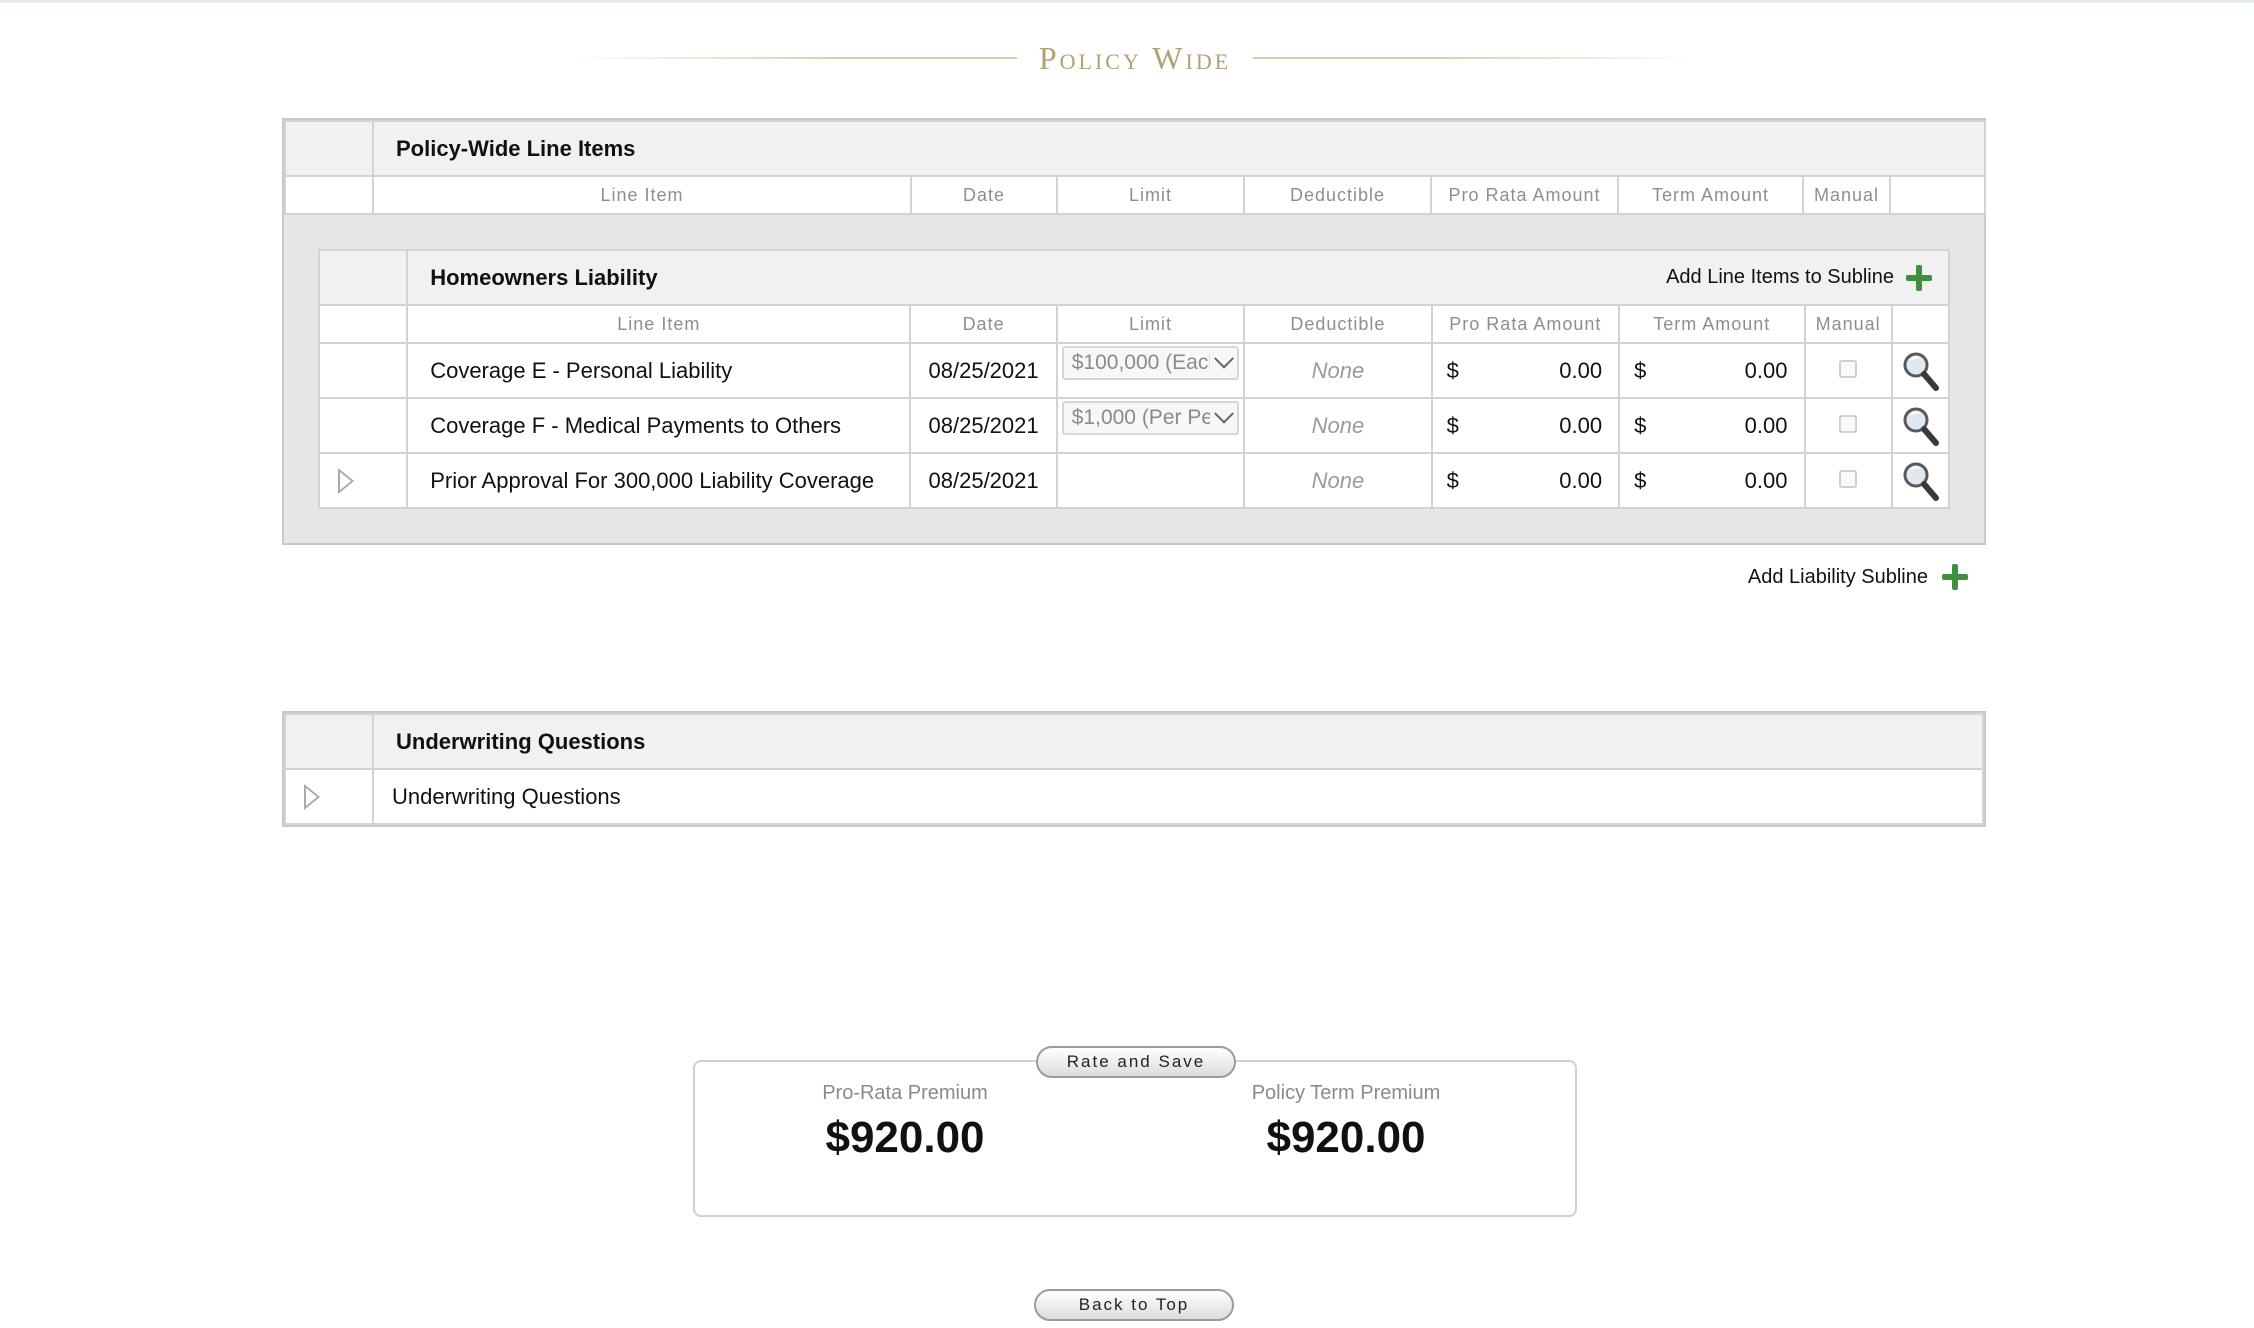 This screenshot has width=2254, height=1328. I want to click on underwriting-title-row: Underwriting Questions, so click(1134, 741).